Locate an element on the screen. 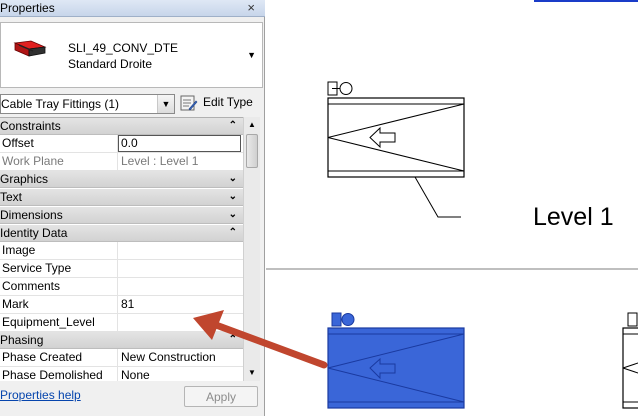 This screenshot has height=416, width=638. group-label: Dimensions is located at coordinates (31, 215).